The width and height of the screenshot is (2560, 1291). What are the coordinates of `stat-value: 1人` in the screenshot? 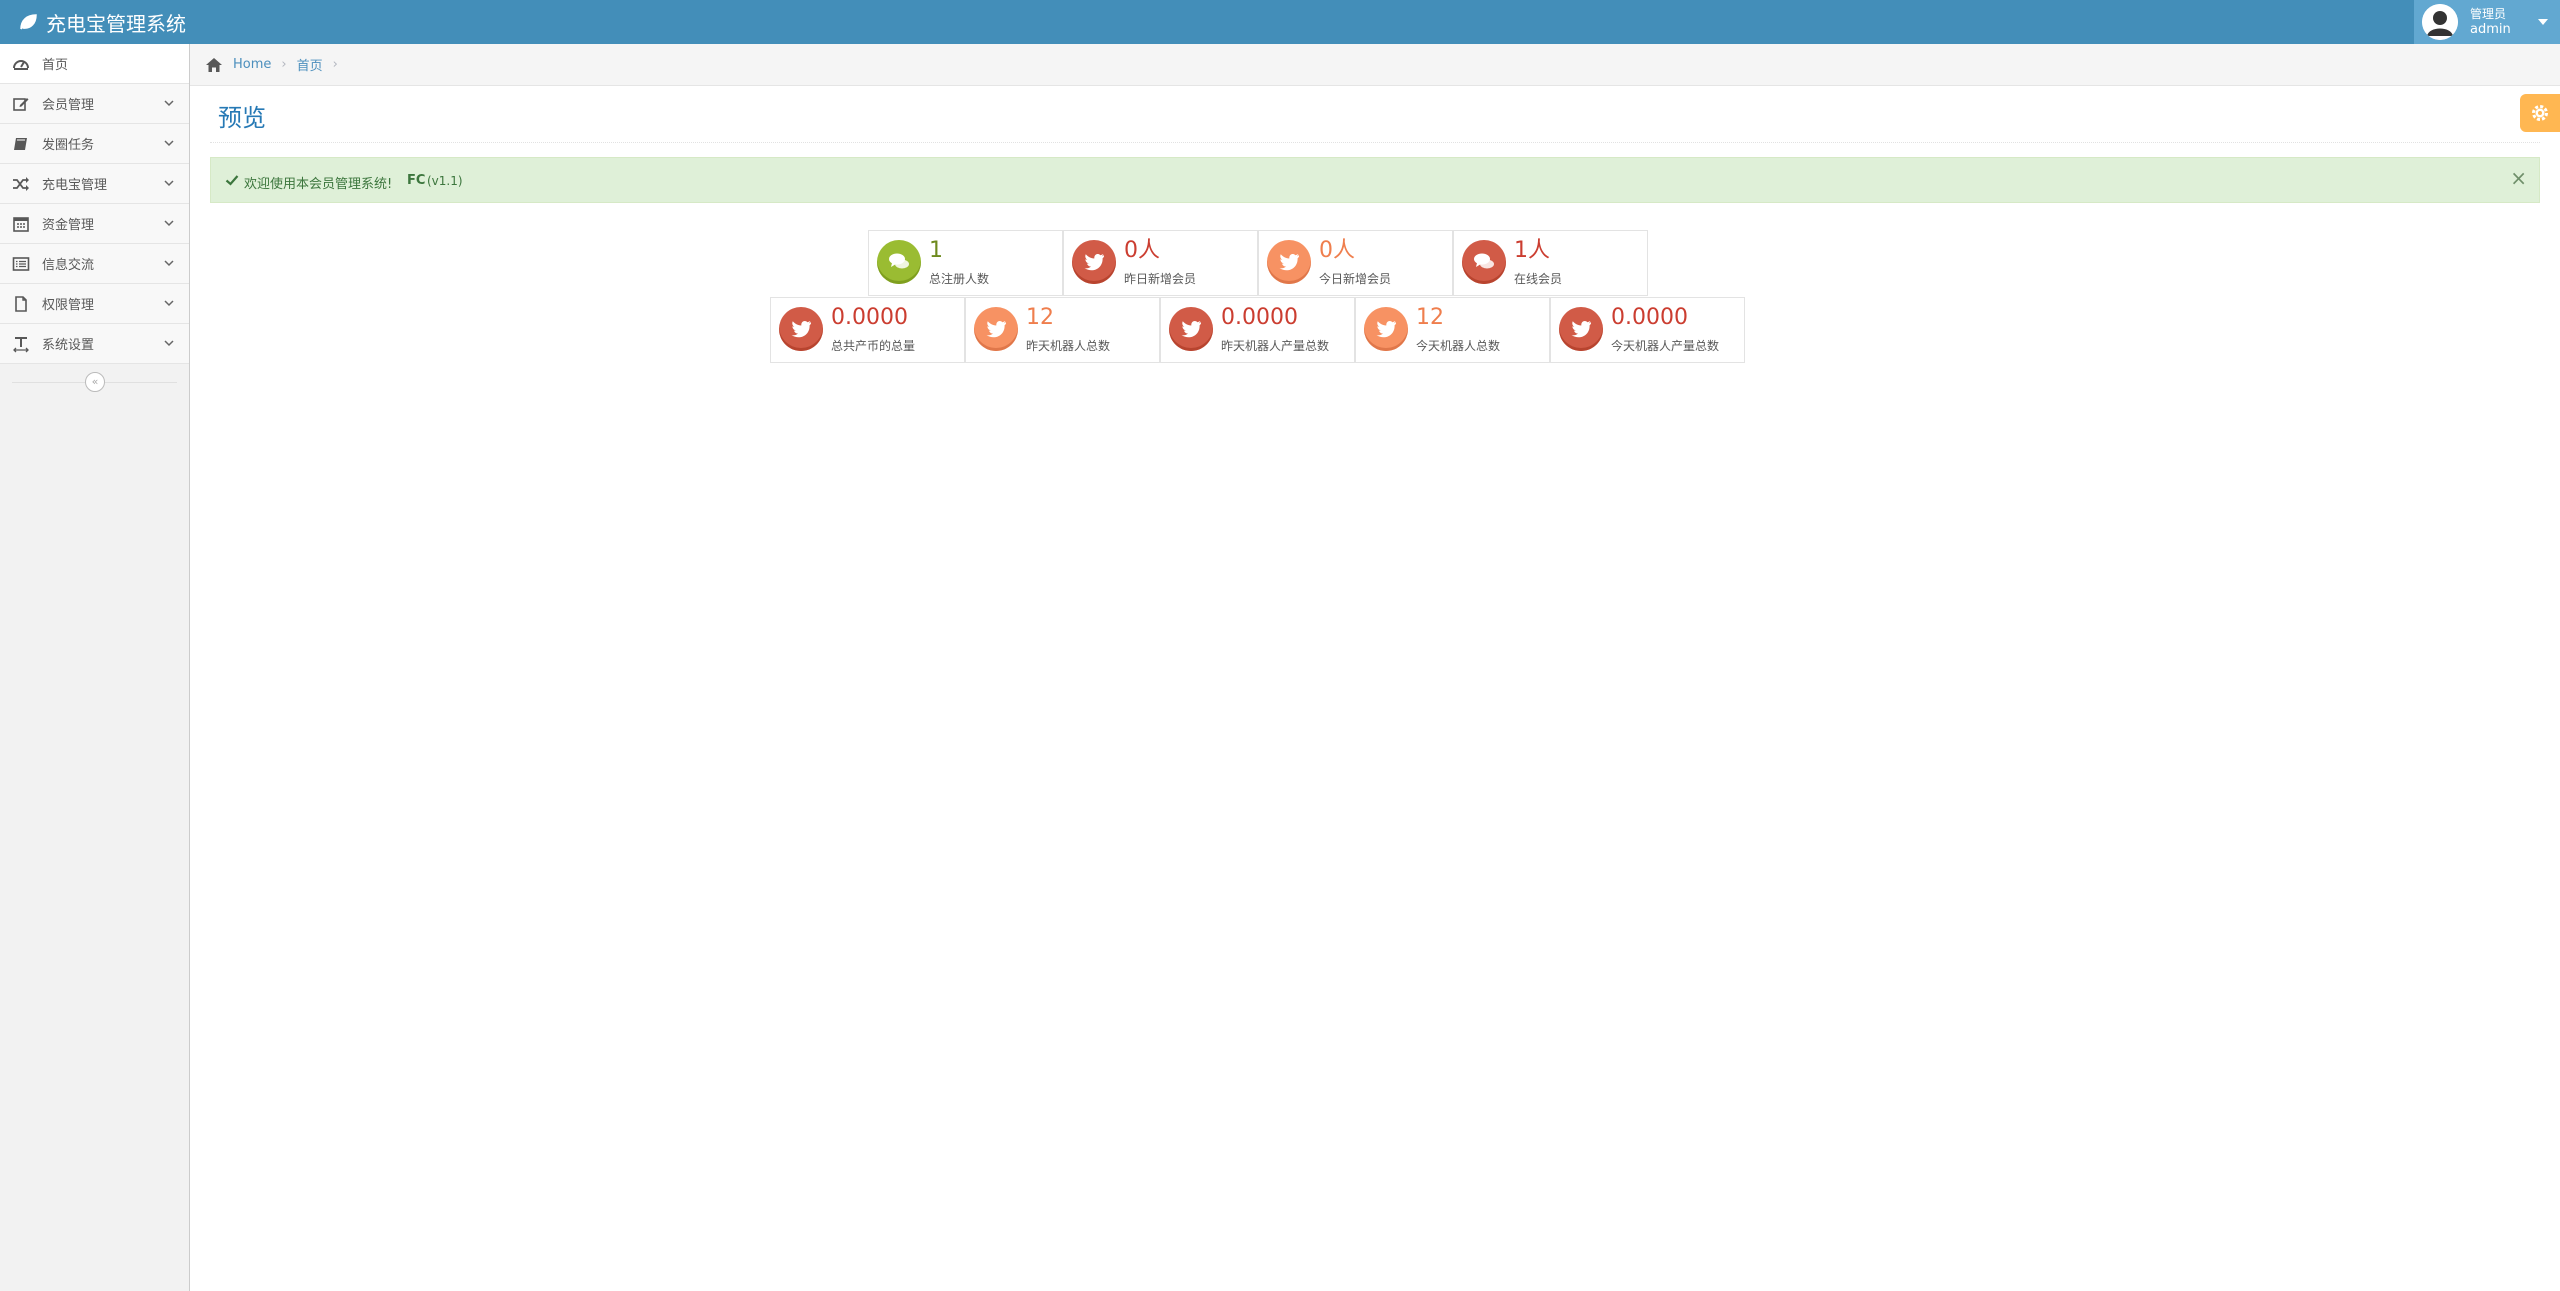 It's located at (1532, 250).